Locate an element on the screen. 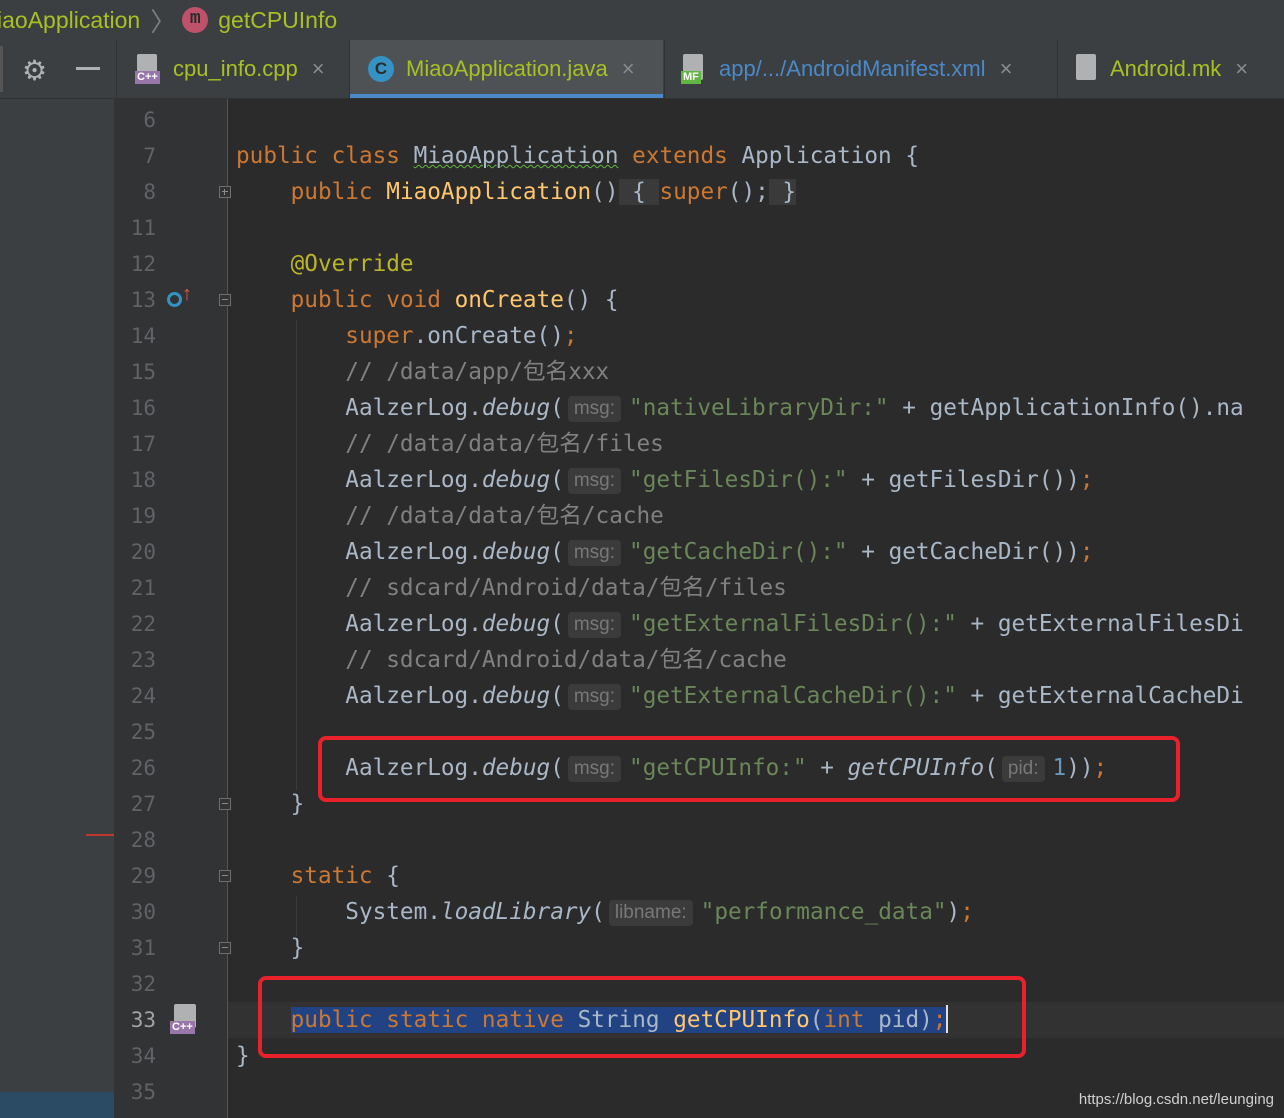  line-number: 16 is located at coordinates (143, 408).